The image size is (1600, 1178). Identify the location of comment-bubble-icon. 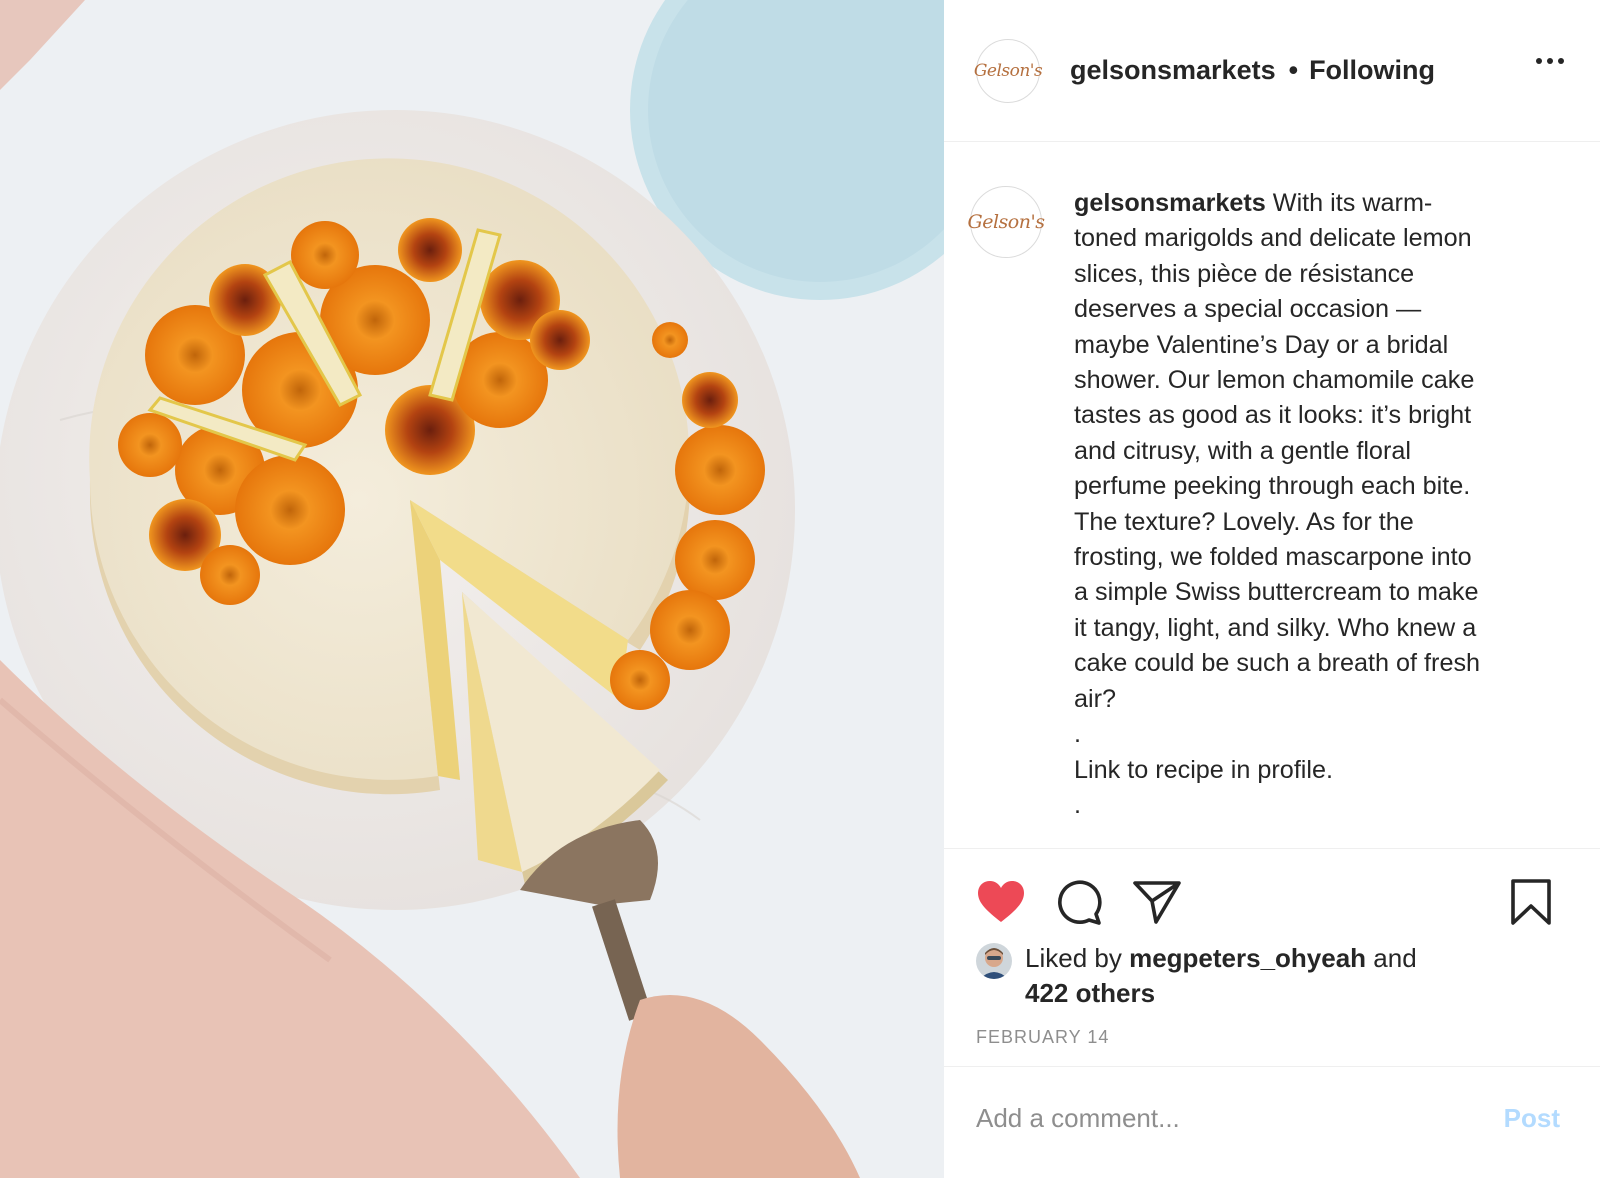
(1079, 902).